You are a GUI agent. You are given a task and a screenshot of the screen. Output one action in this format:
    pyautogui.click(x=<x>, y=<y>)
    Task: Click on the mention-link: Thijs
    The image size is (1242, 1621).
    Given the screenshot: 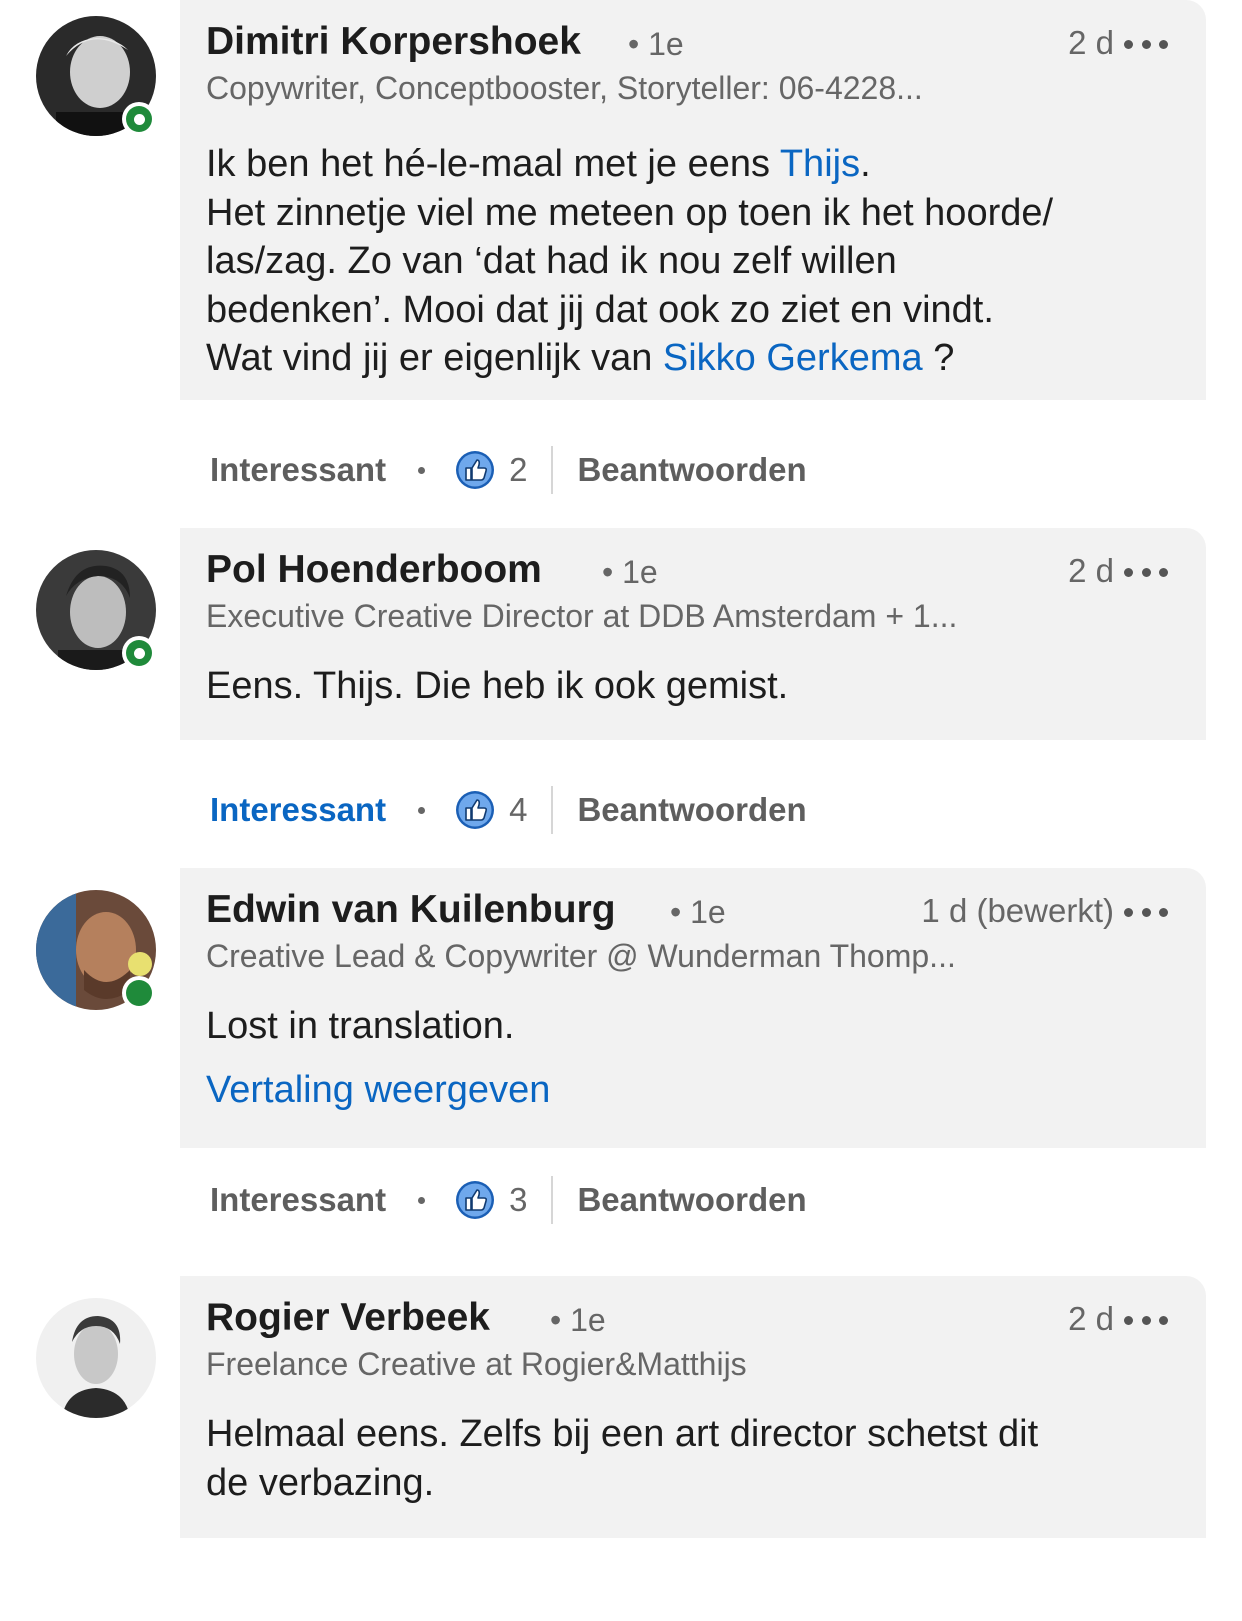 What is the action you would take?
    pyautogui.click(x=820, y=164)
    